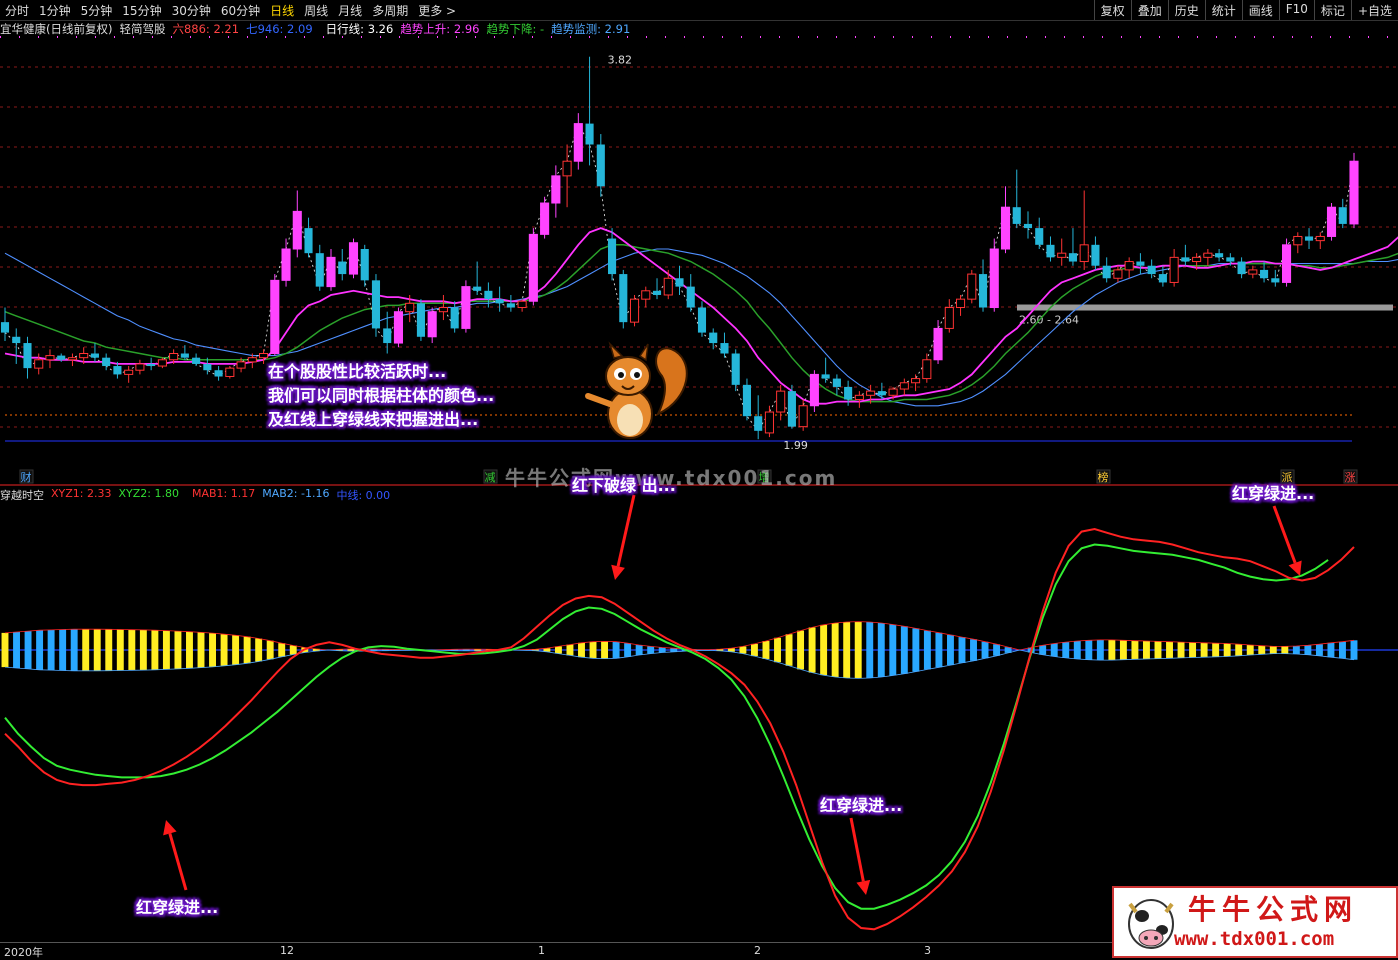 The image size is (1398, 960). Describe the element at coordinates (490, 477) in the screenshot. I see `event-marker-label: 减` at that location.